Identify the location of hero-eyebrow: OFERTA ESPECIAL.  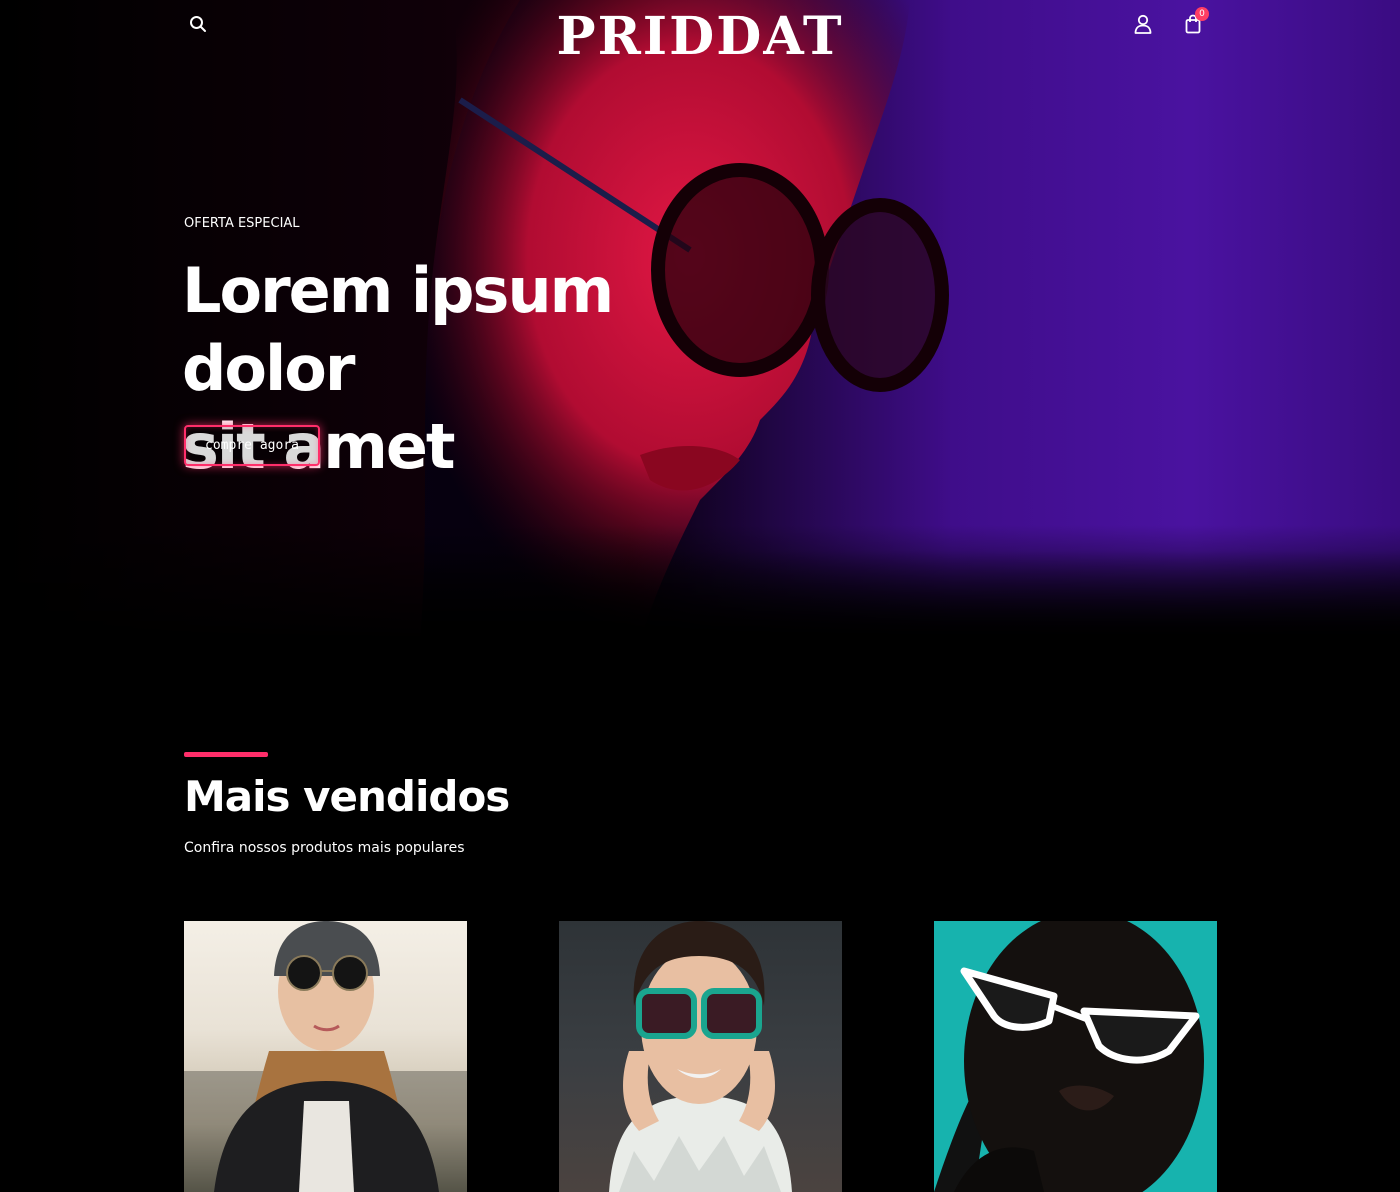
(242, 223).